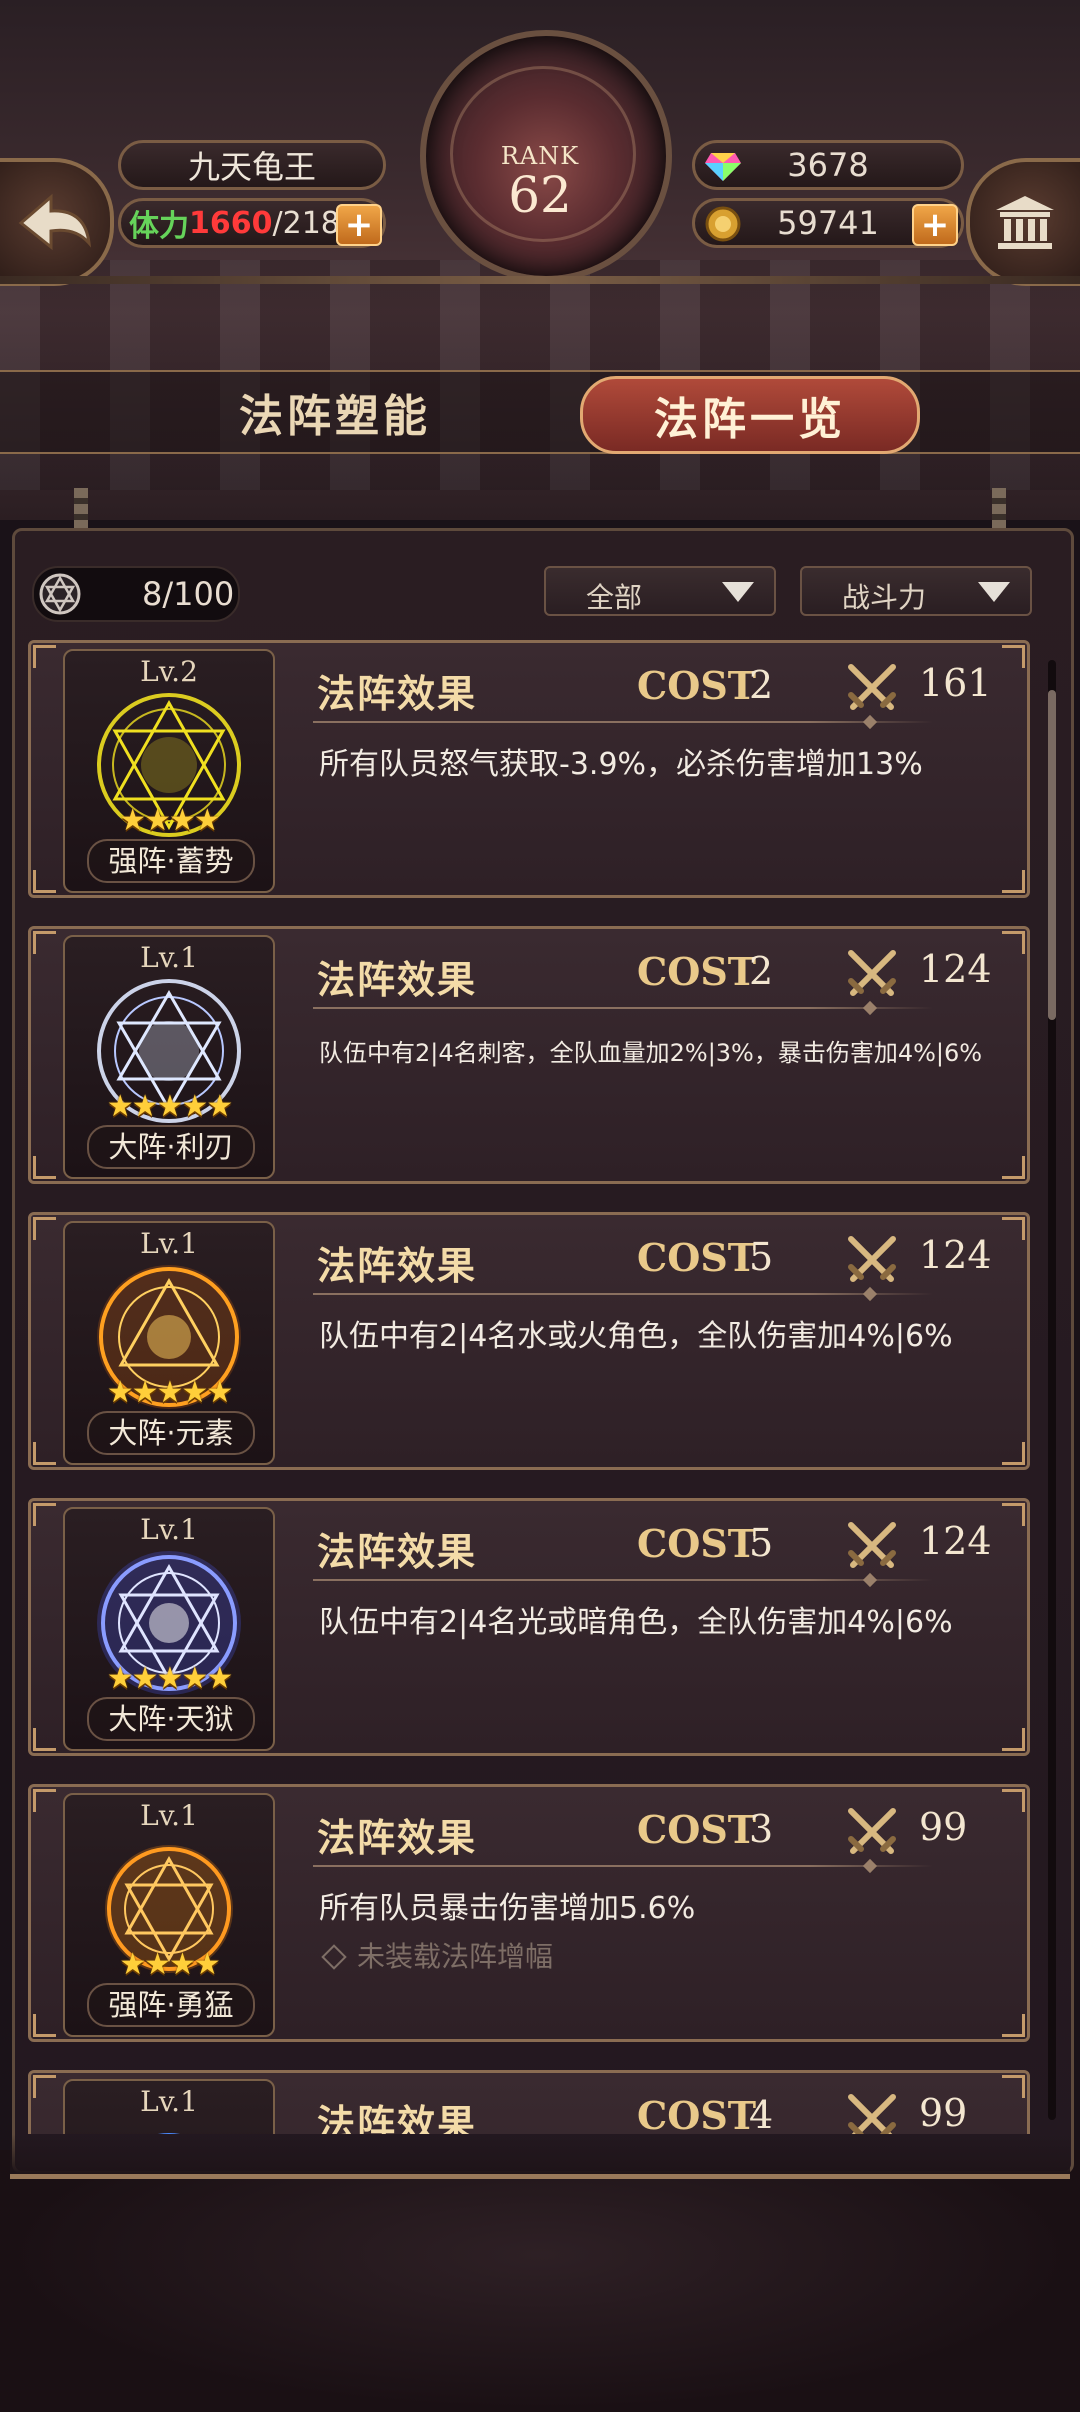  I want to click on sort-dropdown: 战斗力, so click(916, 591).